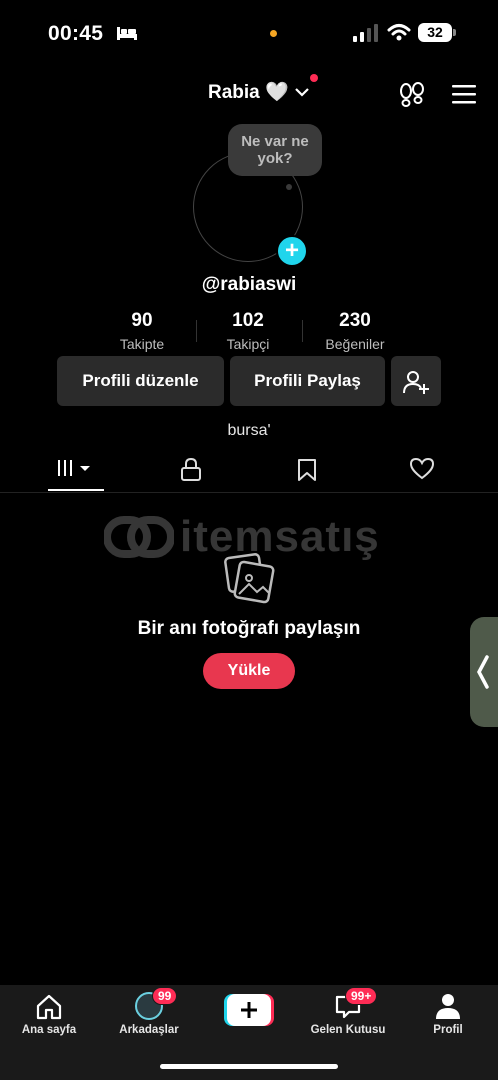 The height and width of the screenshot is (1080, 498). Describe the element at coordinates (301, 92) in the screenshot. I see `chevron-down-icon` at that location.